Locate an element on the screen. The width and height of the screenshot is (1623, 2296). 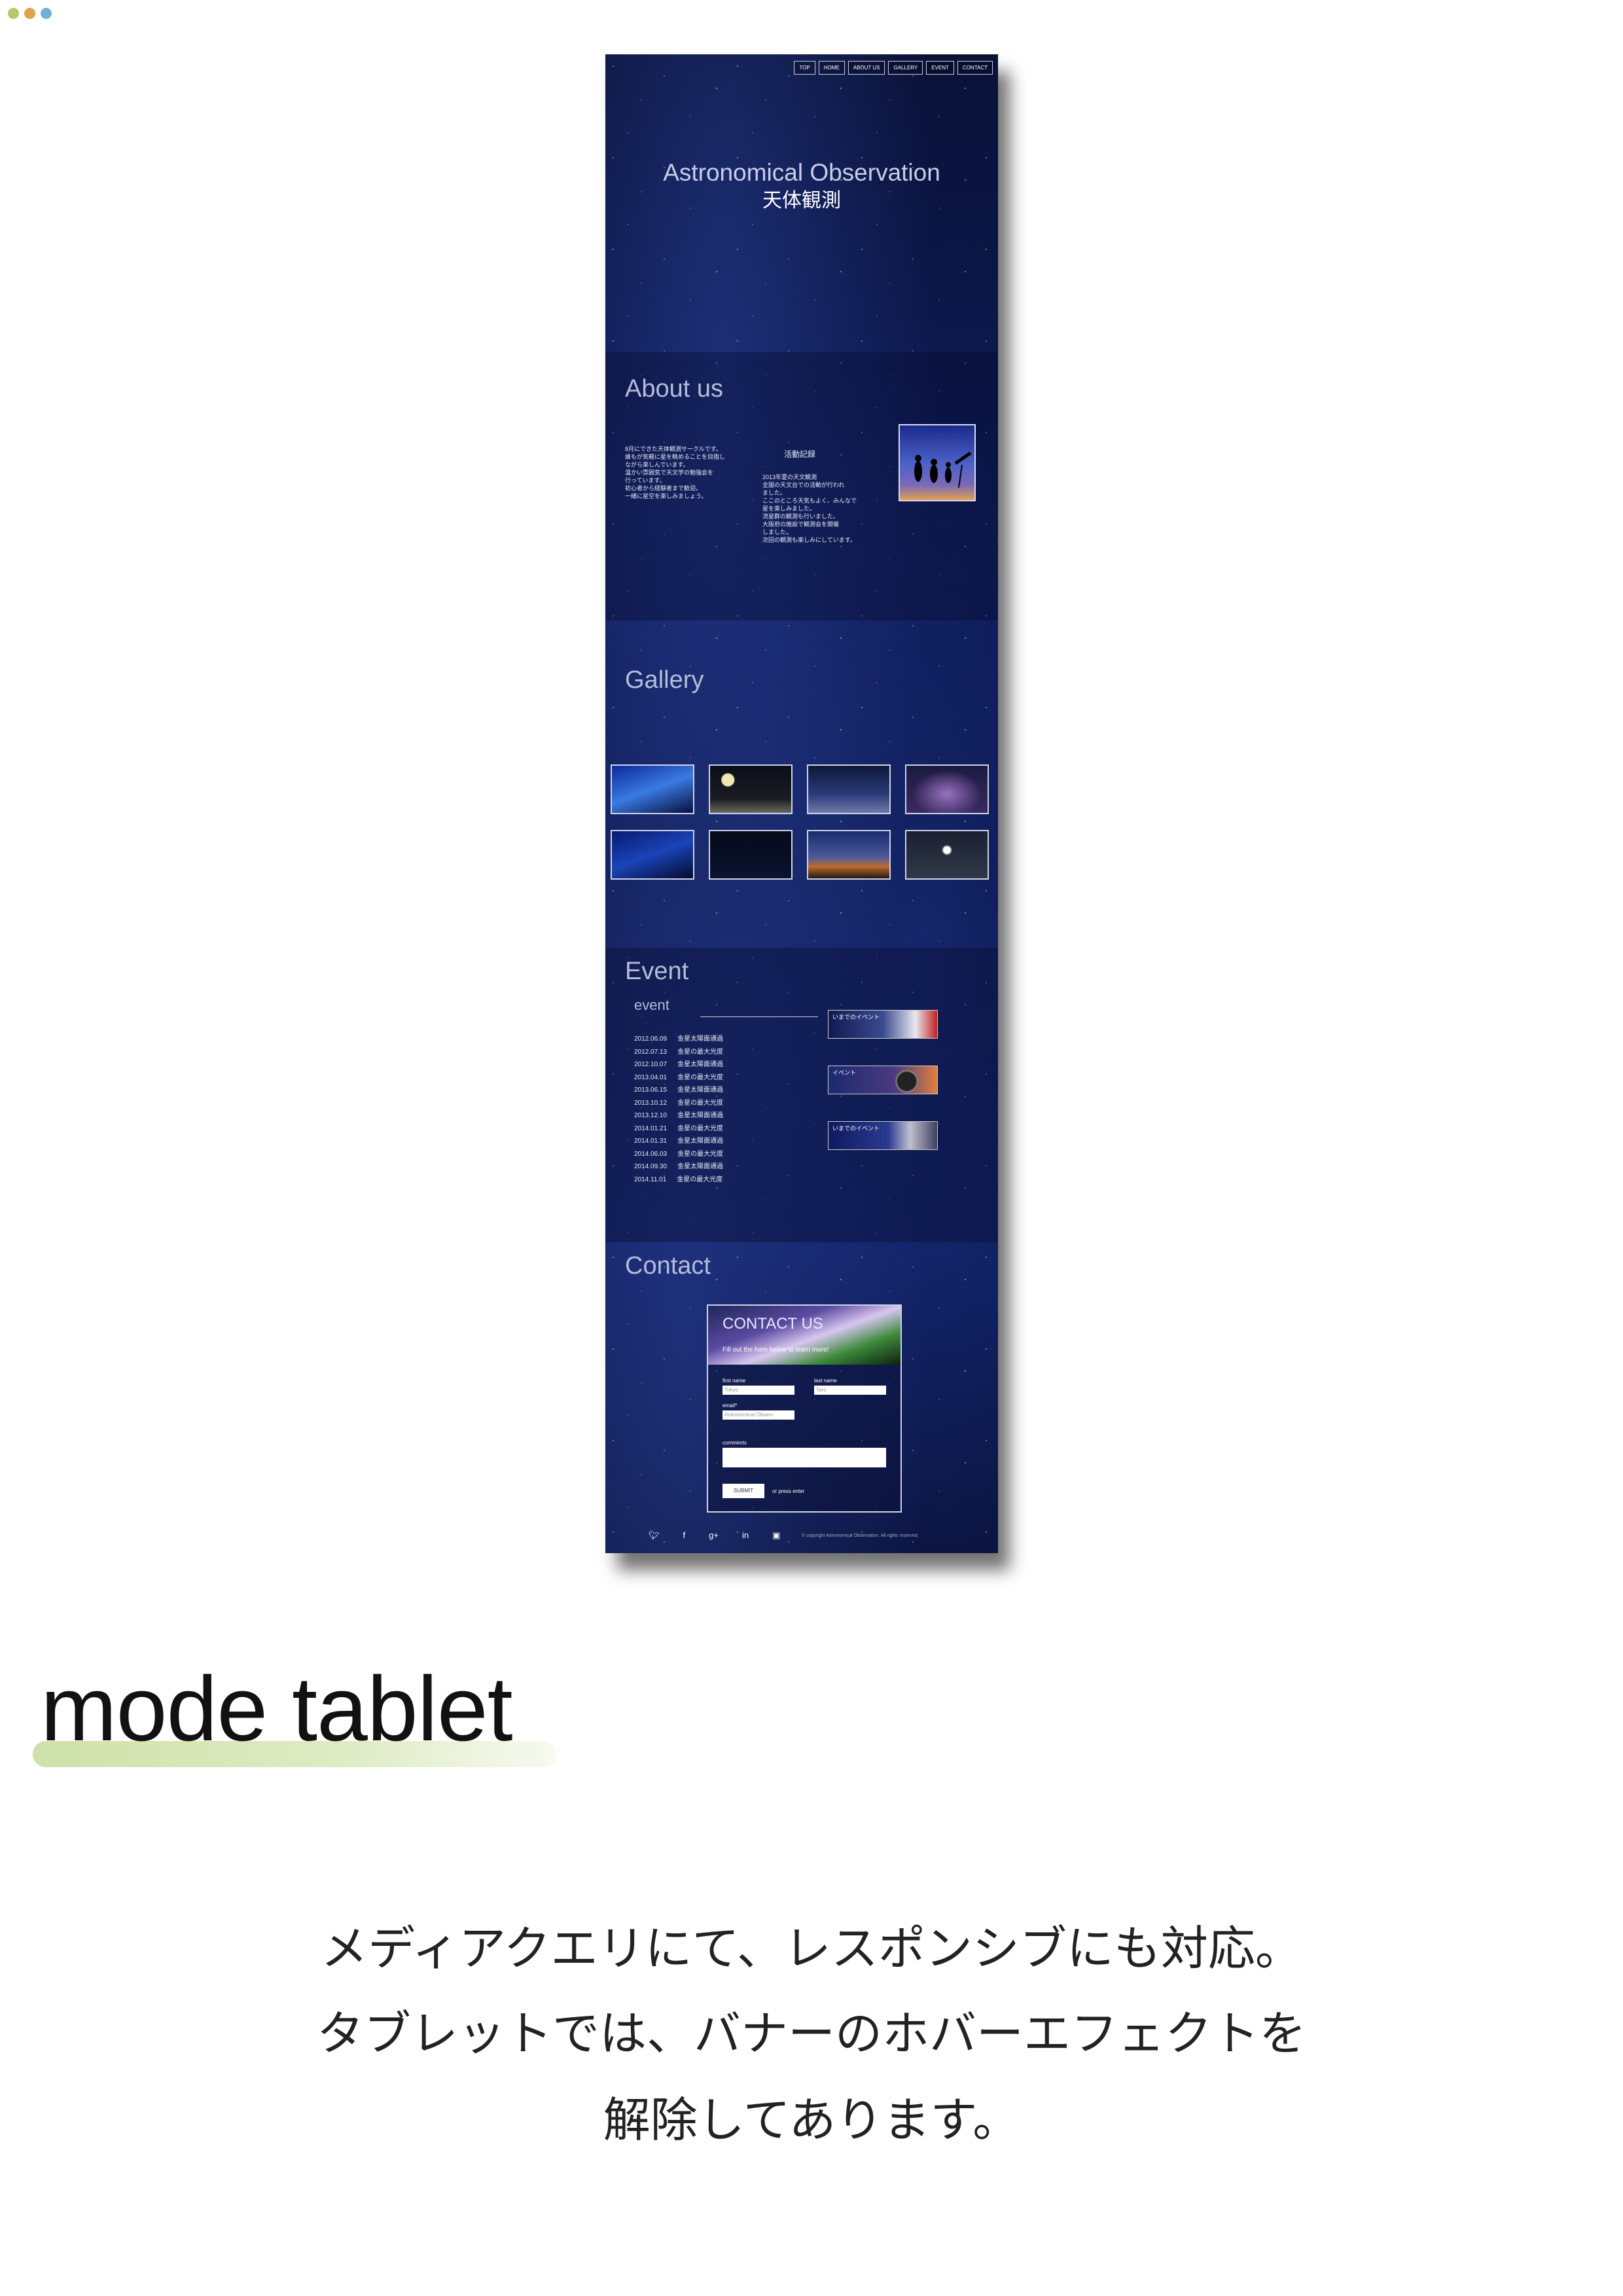
list-item: 2014.09.30 金星太陽面通過 is located at coordinates (679, 1167).